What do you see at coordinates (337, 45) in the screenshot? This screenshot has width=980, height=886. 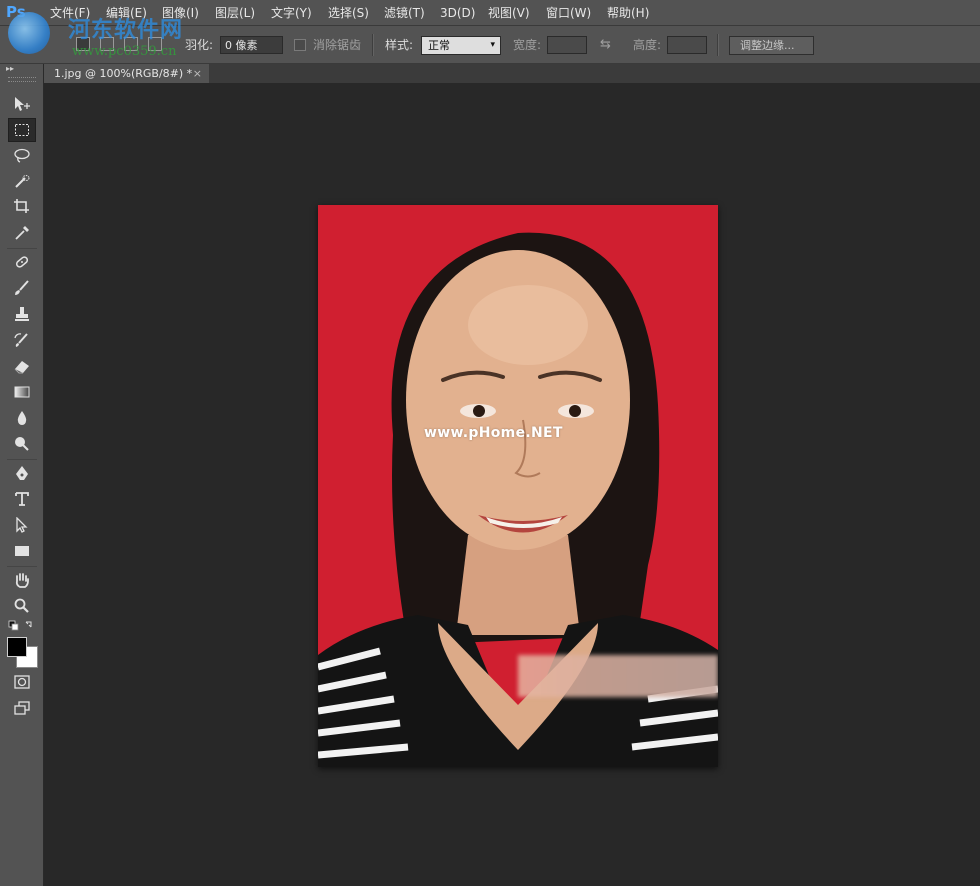 I see `antialias-label: 消除锯齿` at bounding box center [337, 45].